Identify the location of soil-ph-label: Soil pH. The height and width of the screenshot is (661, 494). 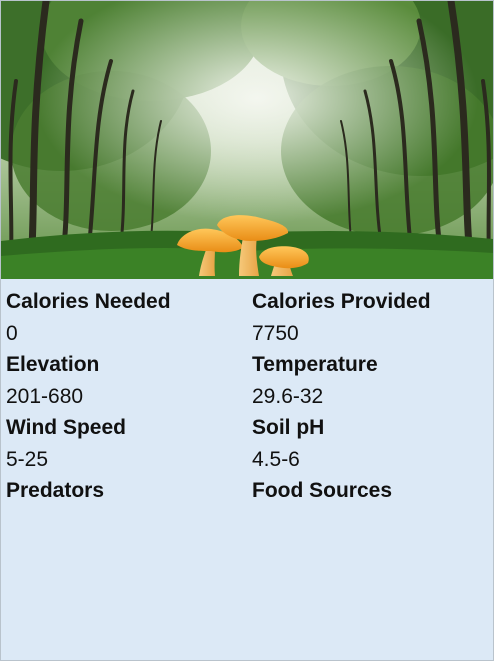
(288, 427).